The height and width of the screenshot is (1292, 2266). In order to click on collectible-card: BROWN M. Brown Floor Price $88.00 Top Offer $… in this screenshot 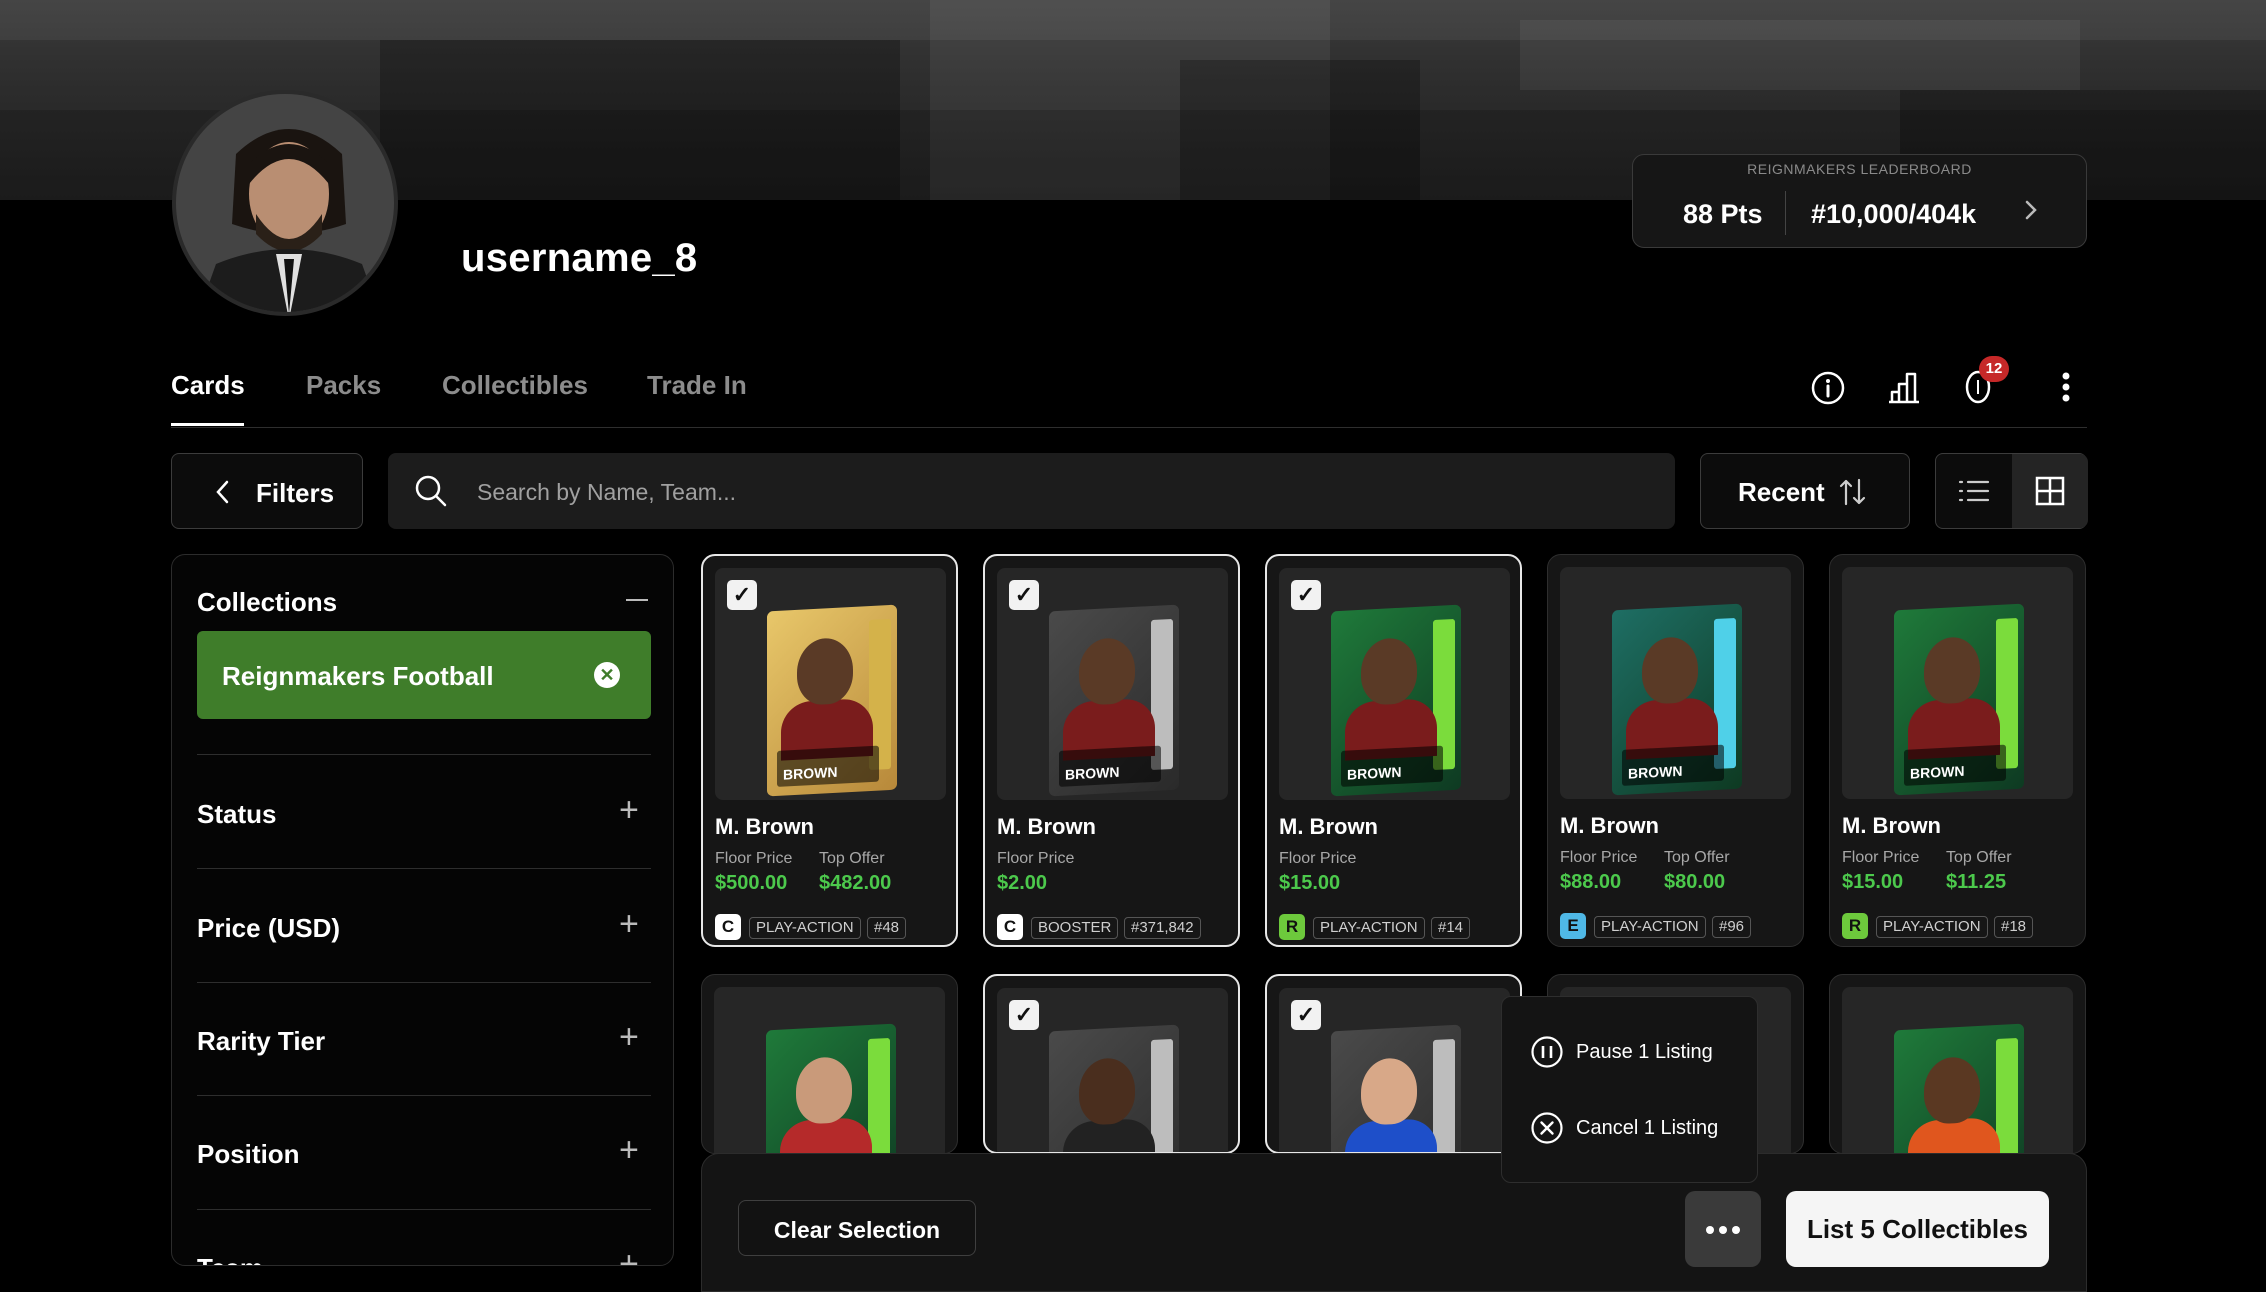, I will do `click(1675, 750)`.